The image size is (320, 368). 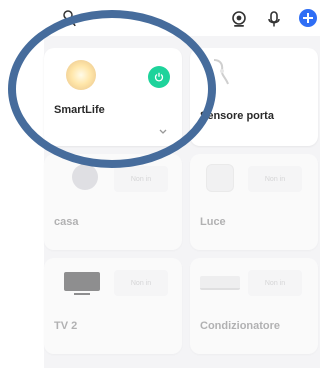 I want to click on device-card-smartlife: SmartLife, so click(x=113, y=97).